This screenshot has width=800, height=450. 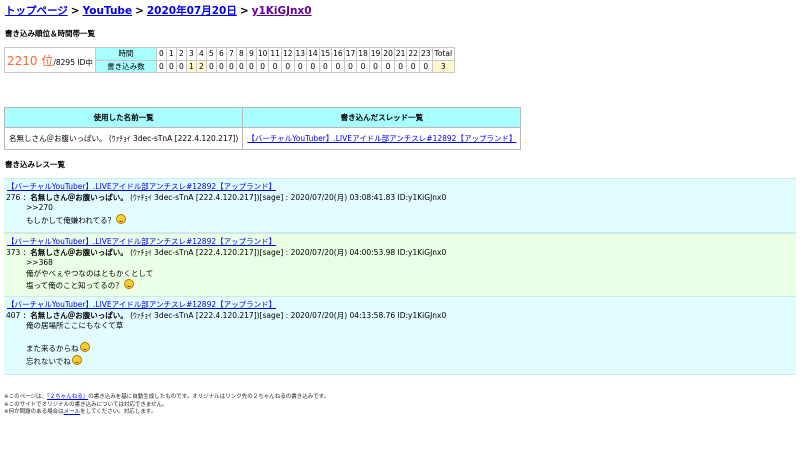 I want to click on count-label: 書き込み数, so click(x=125, y=66).